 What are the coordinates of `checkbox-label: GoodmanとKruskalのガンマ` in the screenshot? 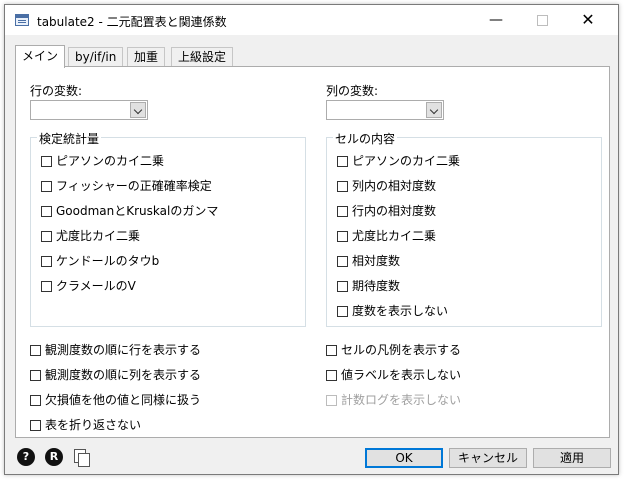 It's located at (137, 211).